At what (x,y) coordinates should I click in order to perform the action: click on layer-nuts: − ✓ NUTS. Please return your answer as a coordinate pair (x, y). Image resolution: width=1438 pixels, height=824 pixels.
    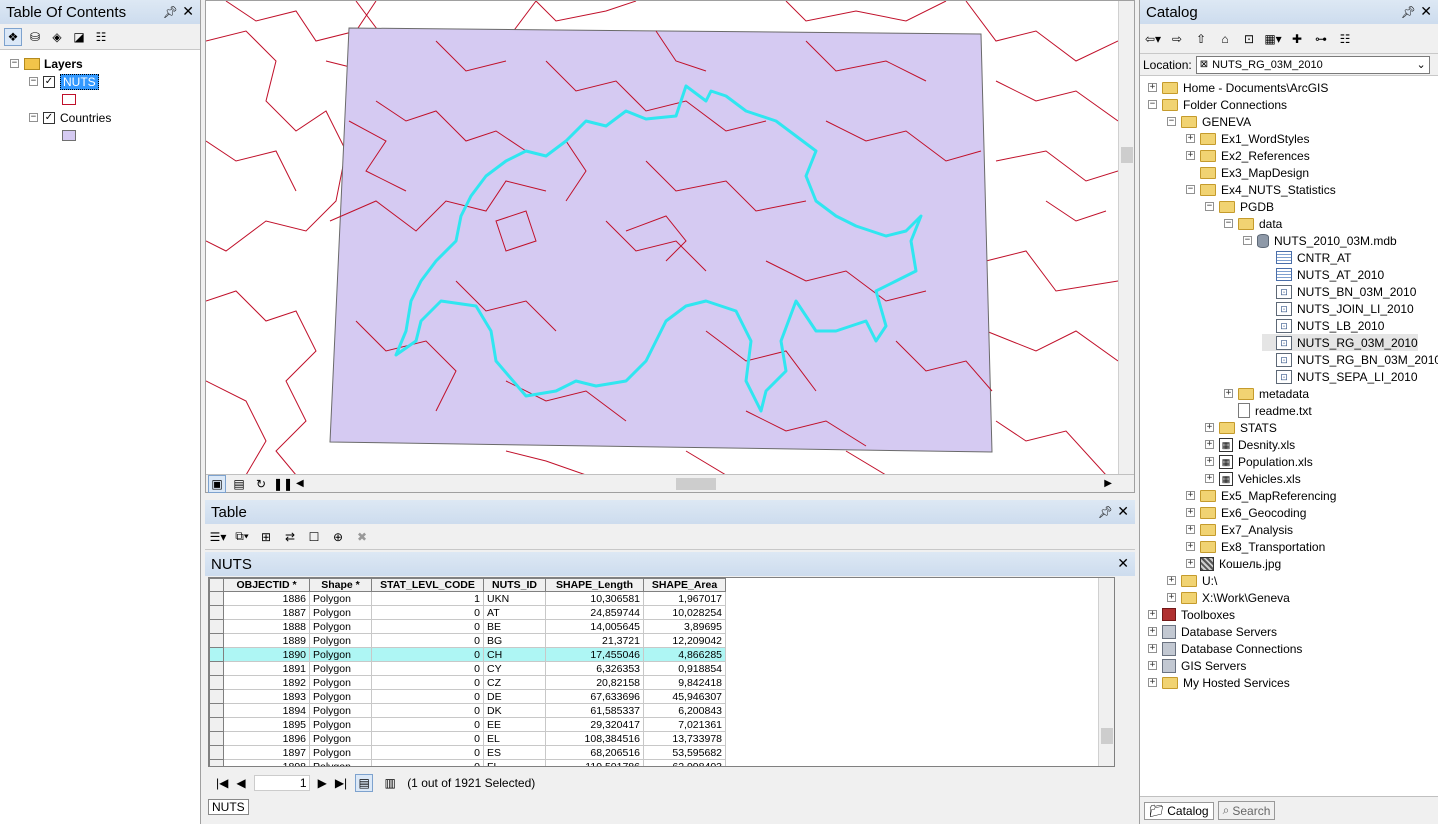
    Looking at the image, I should click on (64, 81).